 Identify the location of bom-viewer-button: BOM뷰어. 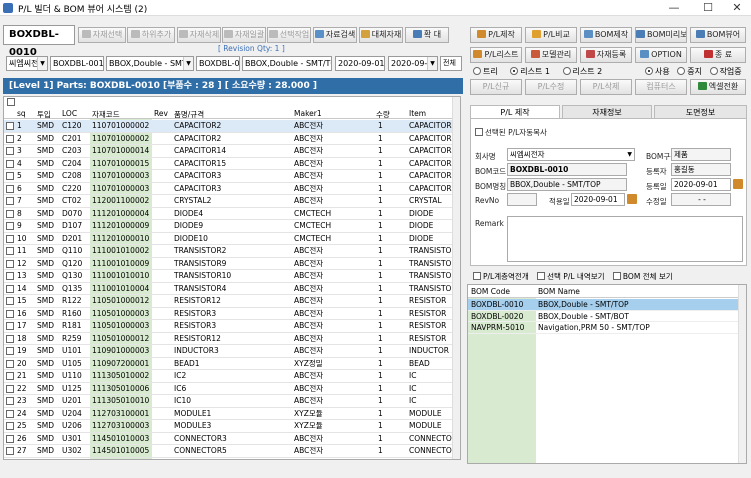
(718, 35).